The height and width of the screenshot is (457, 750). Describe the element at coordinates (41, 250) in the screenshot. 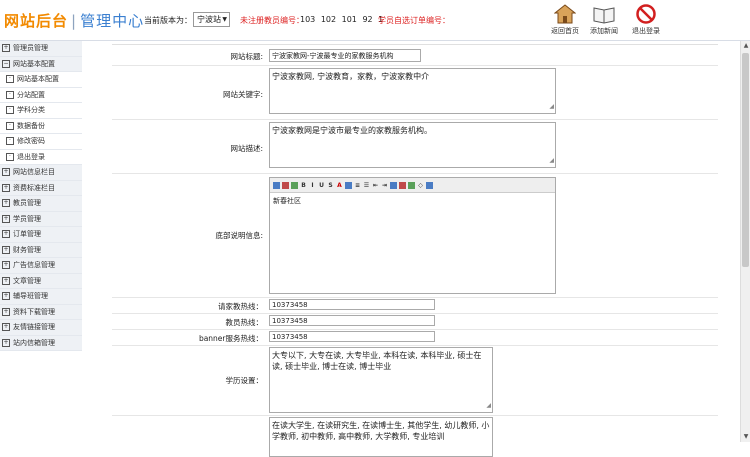

I see `sidebar-item: + 财务管理` at that location.